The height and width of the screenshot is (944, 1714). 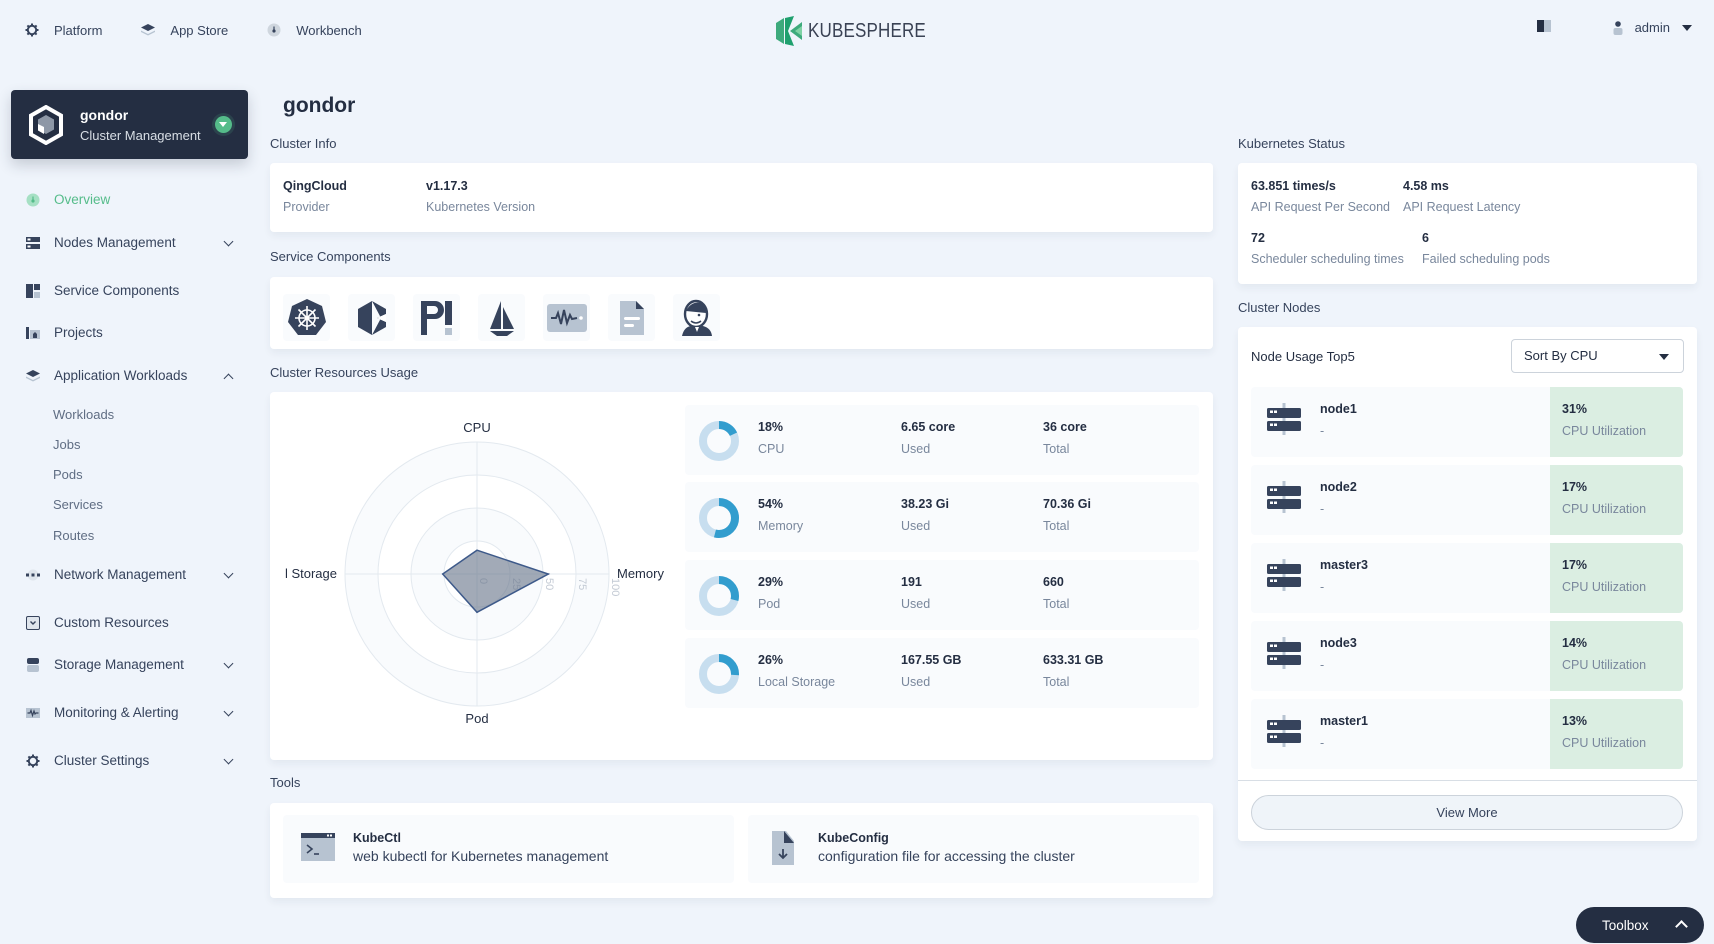 I want to click on usage-total-label: Total, so click(x=1056, y=526).